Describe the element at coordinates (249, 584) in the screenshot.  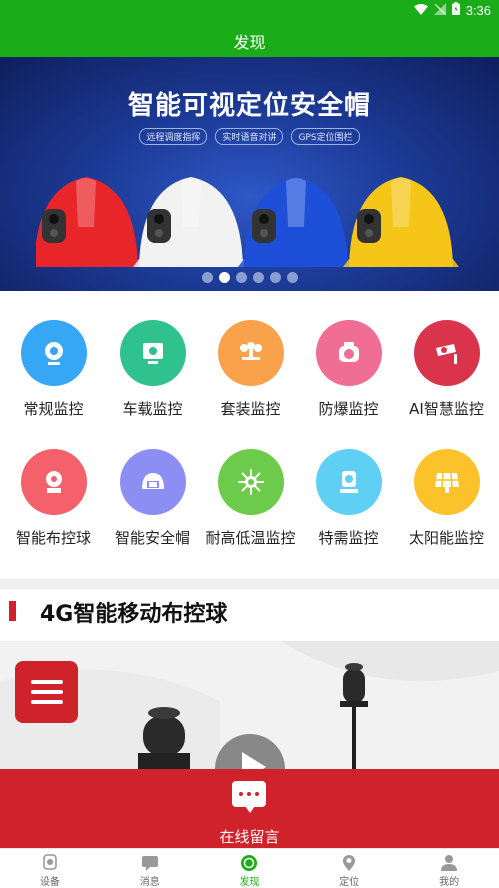
I see `divider` at that location.